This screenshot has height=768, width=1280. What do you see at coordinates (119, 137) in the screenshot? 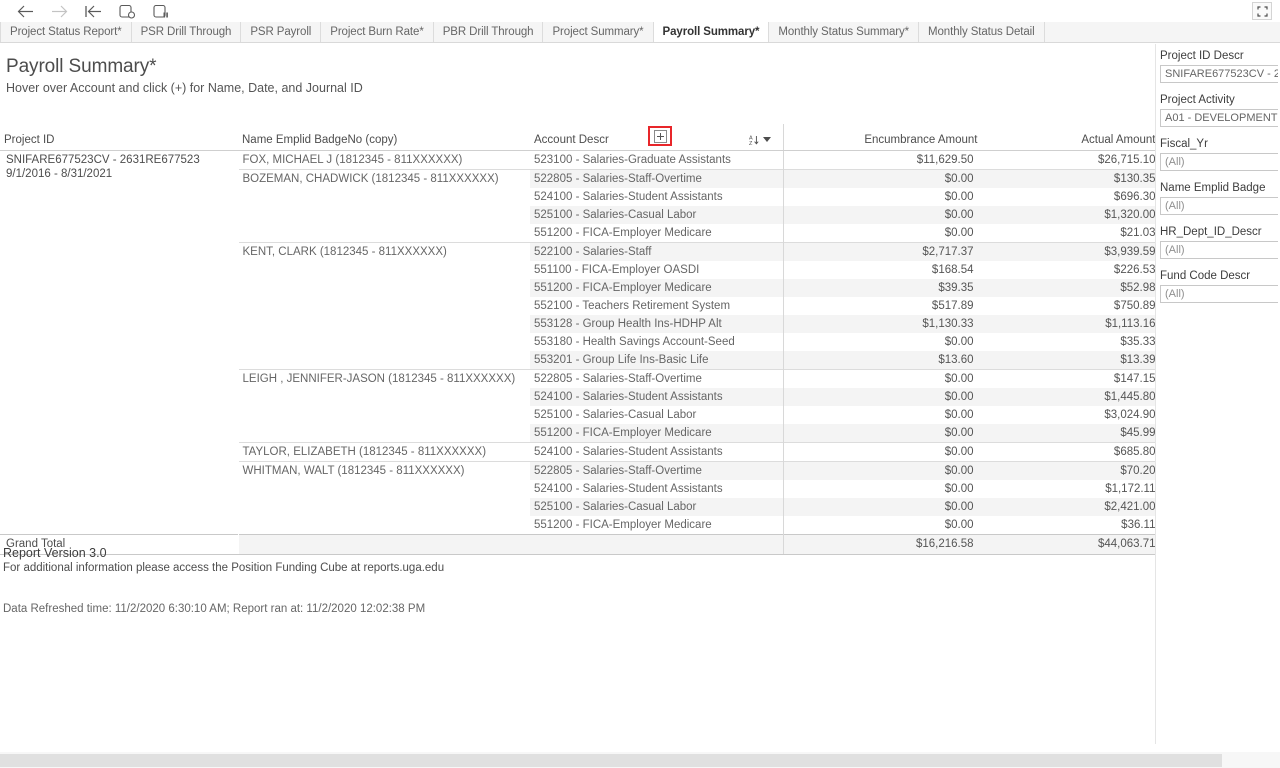
I see `column-header-project-id: Project ID` at bounding box center [119, 137].